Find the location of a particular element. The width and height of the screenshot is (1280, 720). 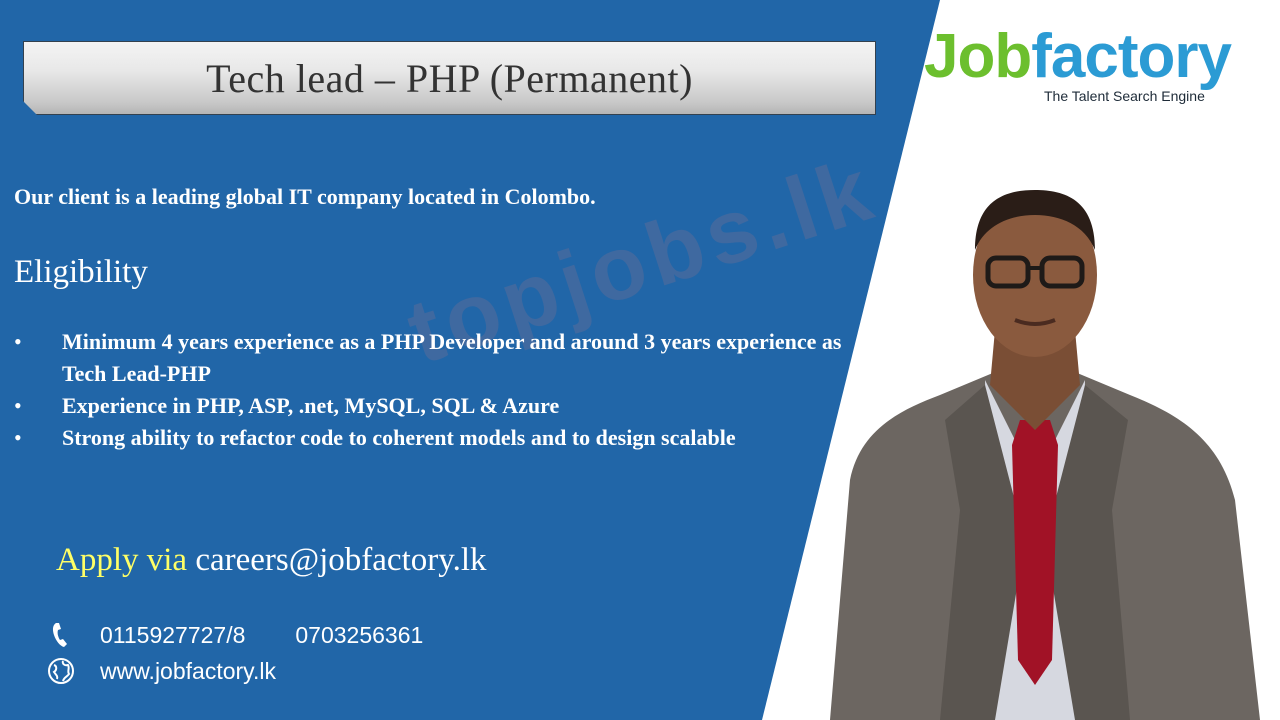

title-banner: Tech lead – PHP (Permanent) is located at coordinates (449, 78).